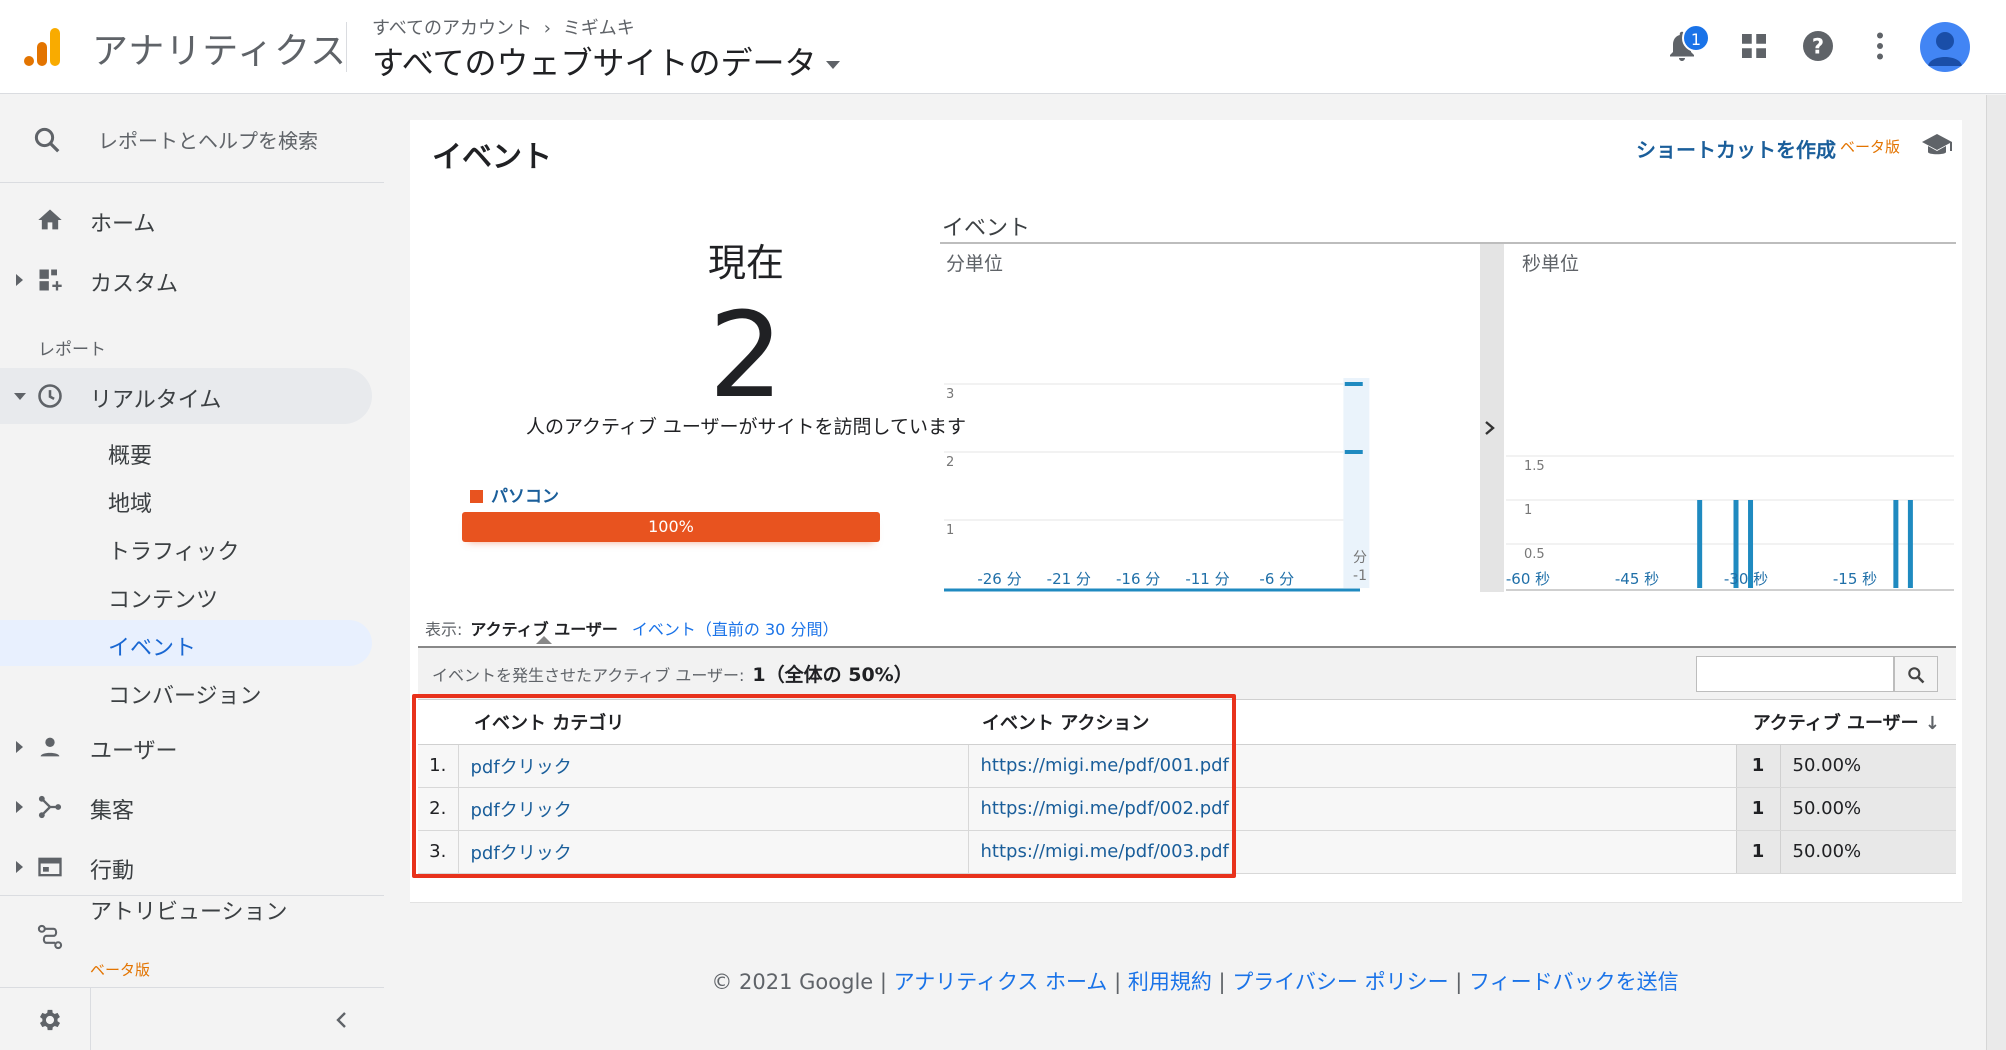  Describe the element at coordinates (112, 811) in the screenshot. I see `sidebar-item-label: 集客` at that location.